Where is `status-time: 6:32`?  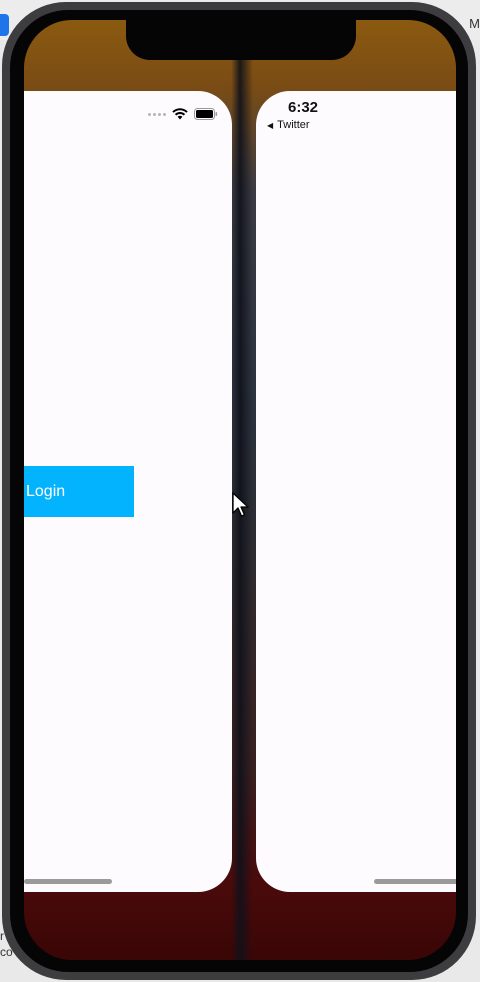
status-time: 6:32 is located at coordinates (303, 107).